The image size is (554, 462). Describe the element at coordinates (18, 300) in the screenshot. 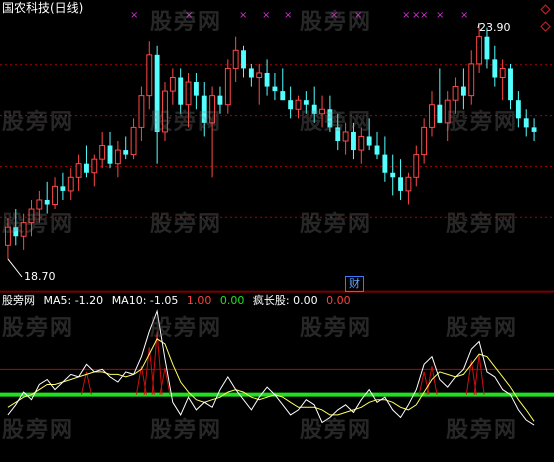

I see `indicator-name: 股旁网` at that location.